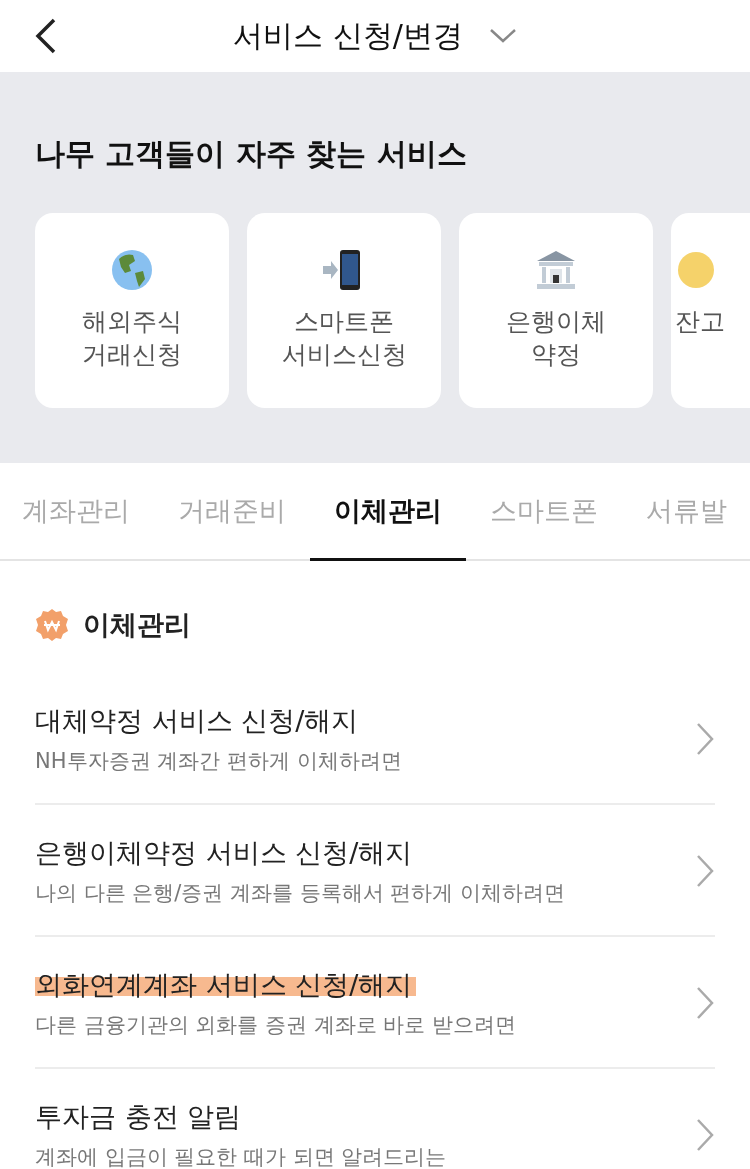  I want to click on item-description: 나의 다른 은행/증권 계좌를 등록해서 편하게 이체하려면, so click(300, 893).